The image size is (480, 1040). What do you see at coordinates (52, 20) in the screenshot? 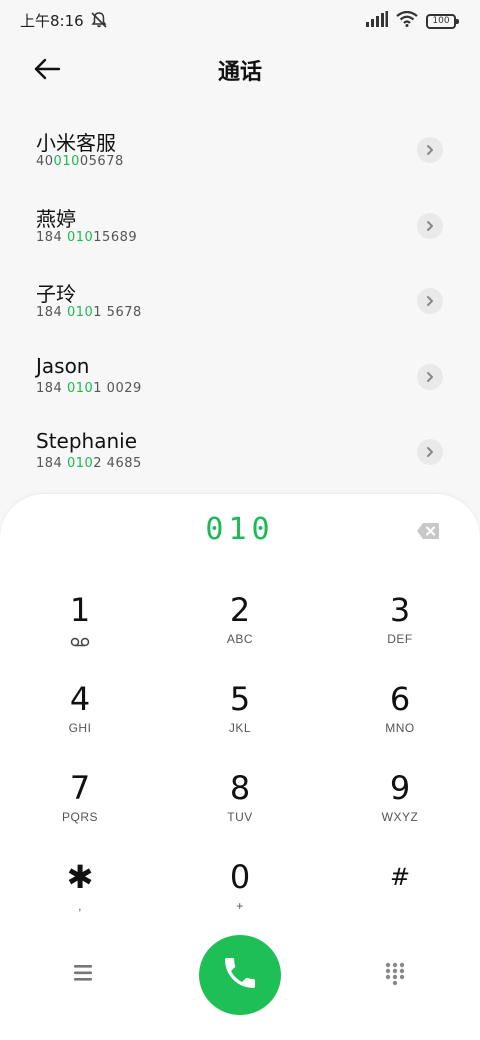
I see `status-time: 上午8:16` at bounding box center [52, 20].